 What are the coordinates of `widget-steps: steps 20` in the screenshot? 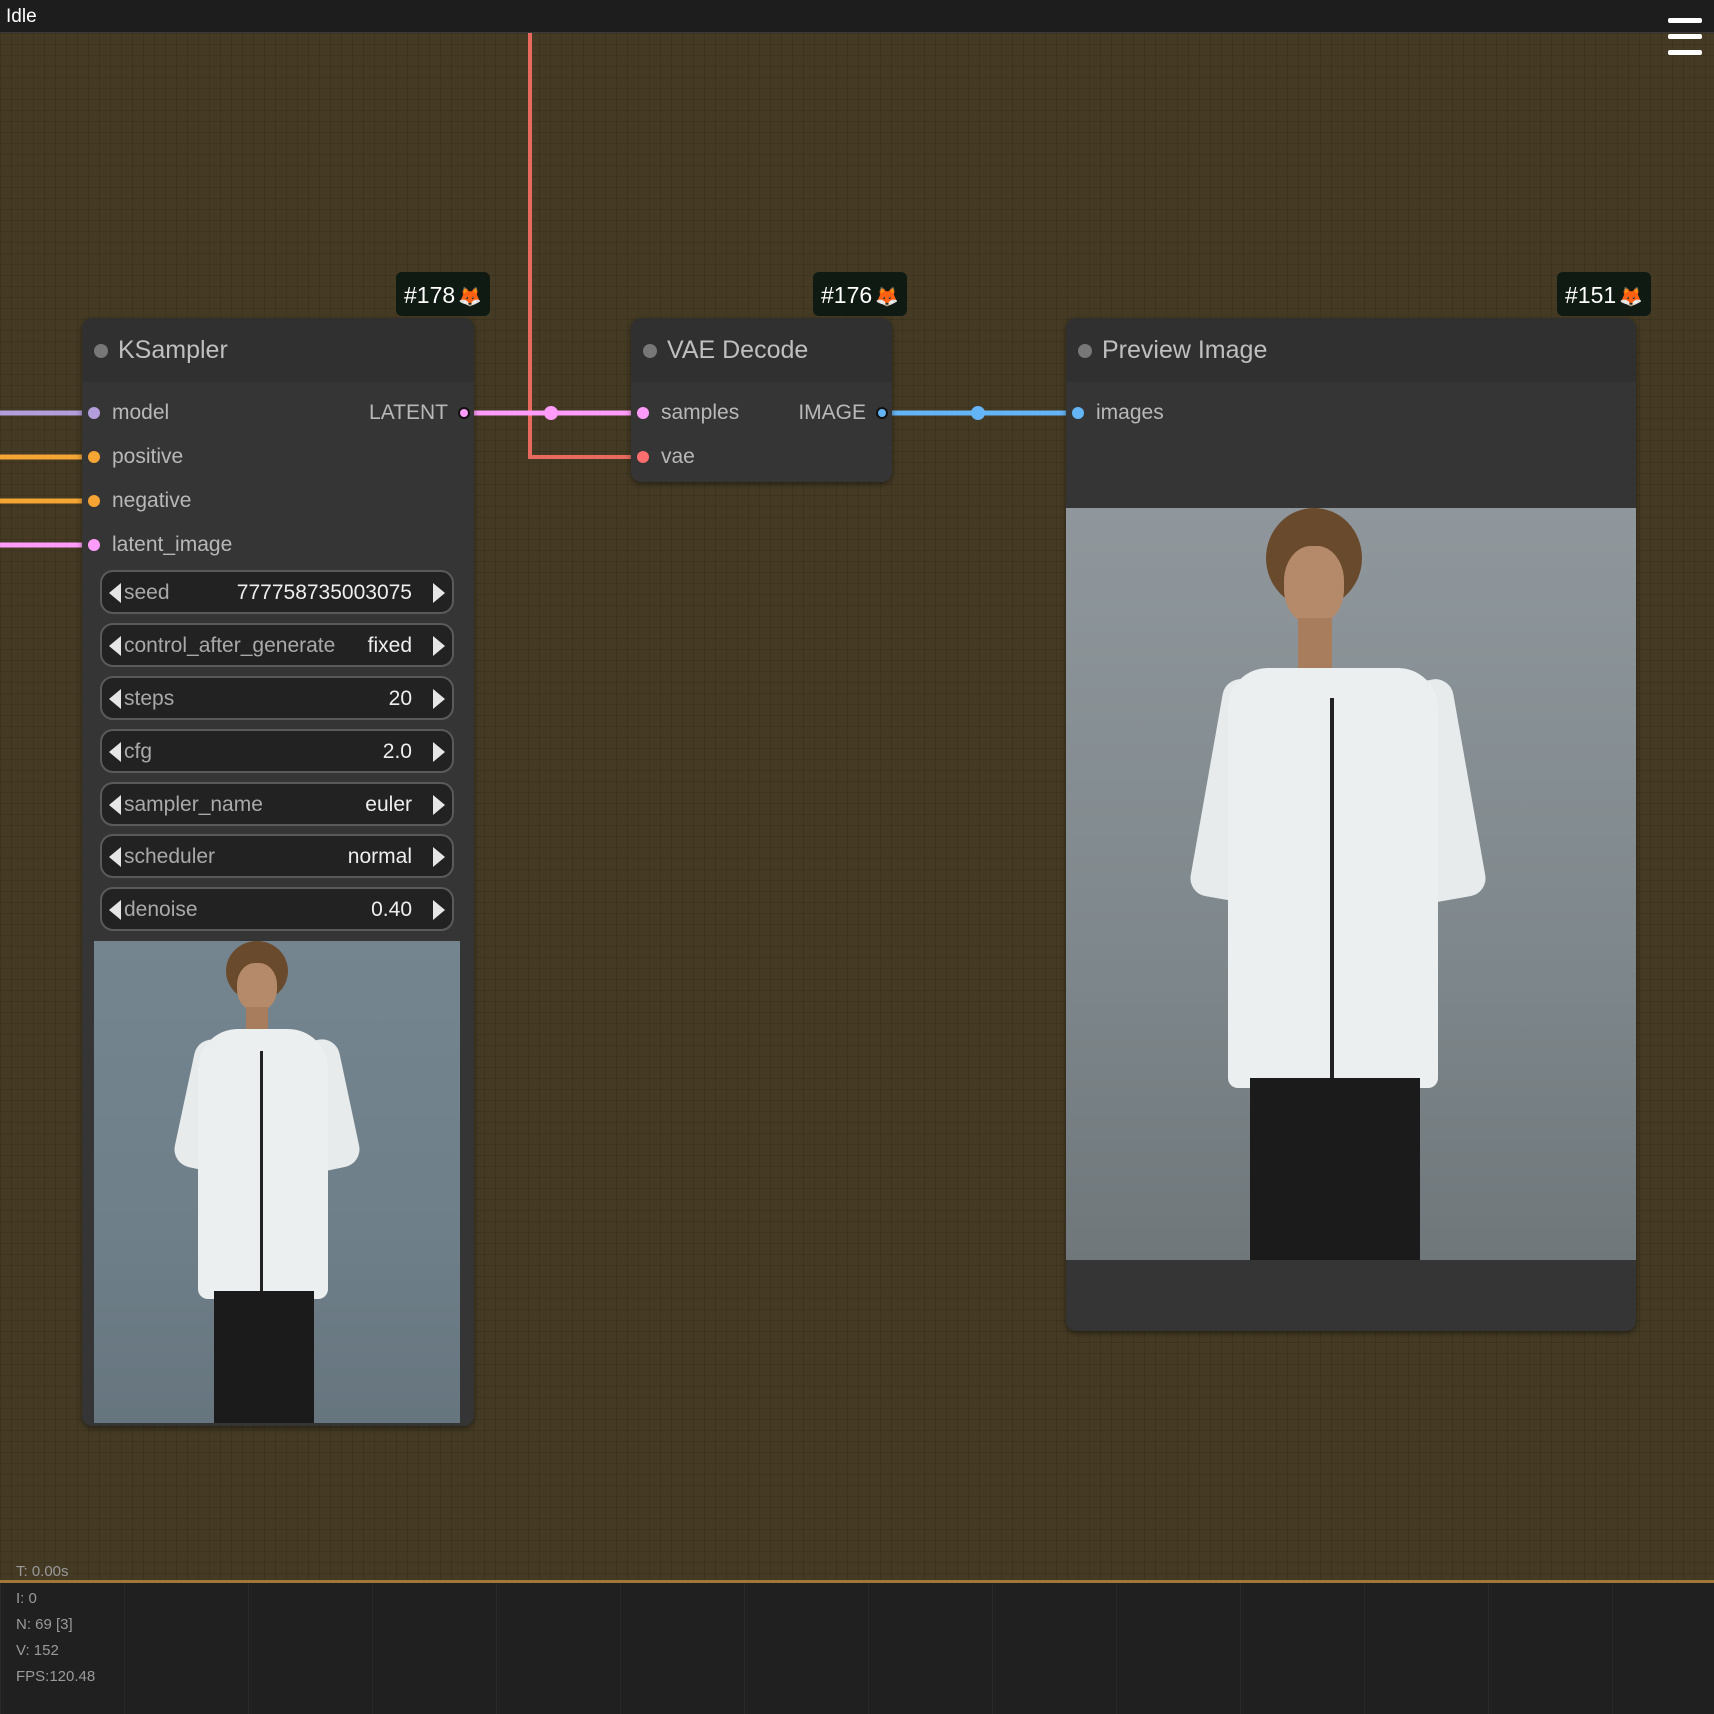 It's located at (277, 698).